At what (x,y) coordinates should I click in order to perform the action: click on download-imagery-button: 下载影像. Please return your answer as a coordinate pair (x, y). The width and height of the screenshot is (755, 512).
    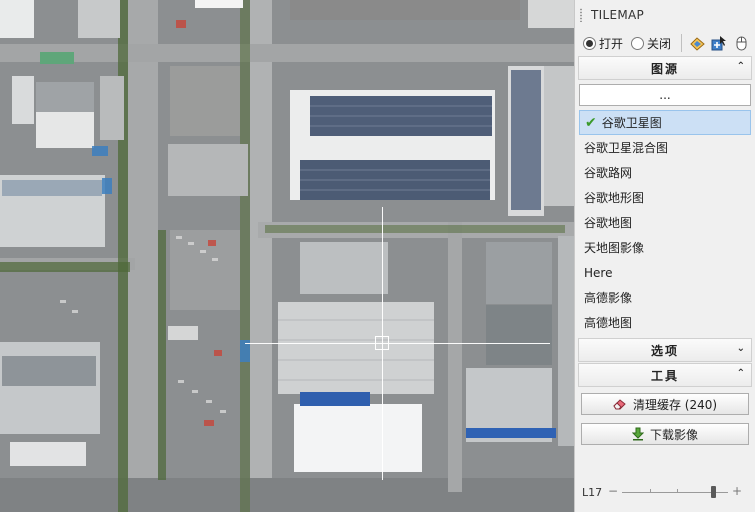
    Looking at the image, I should click on (665, 434).